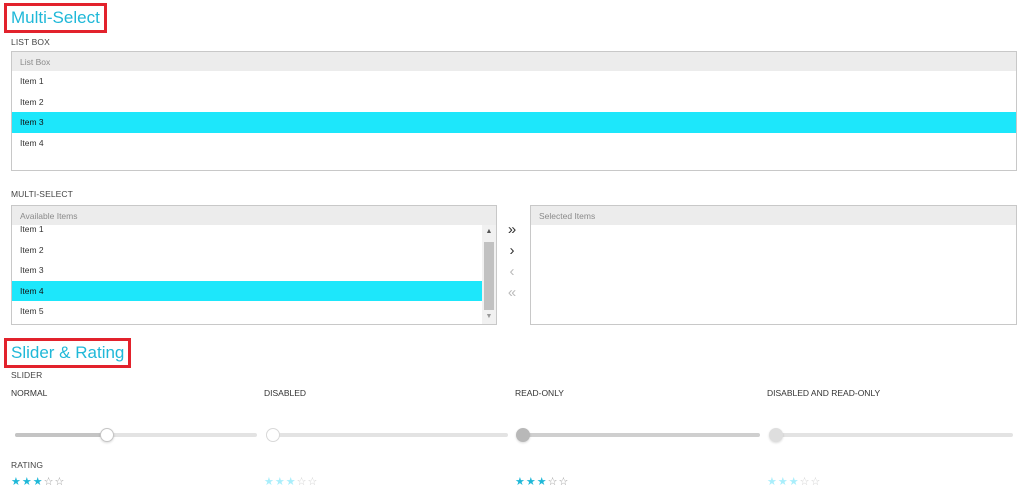  I want to click on slider-label-read-only: READ-ONLY, so click(539, 393).